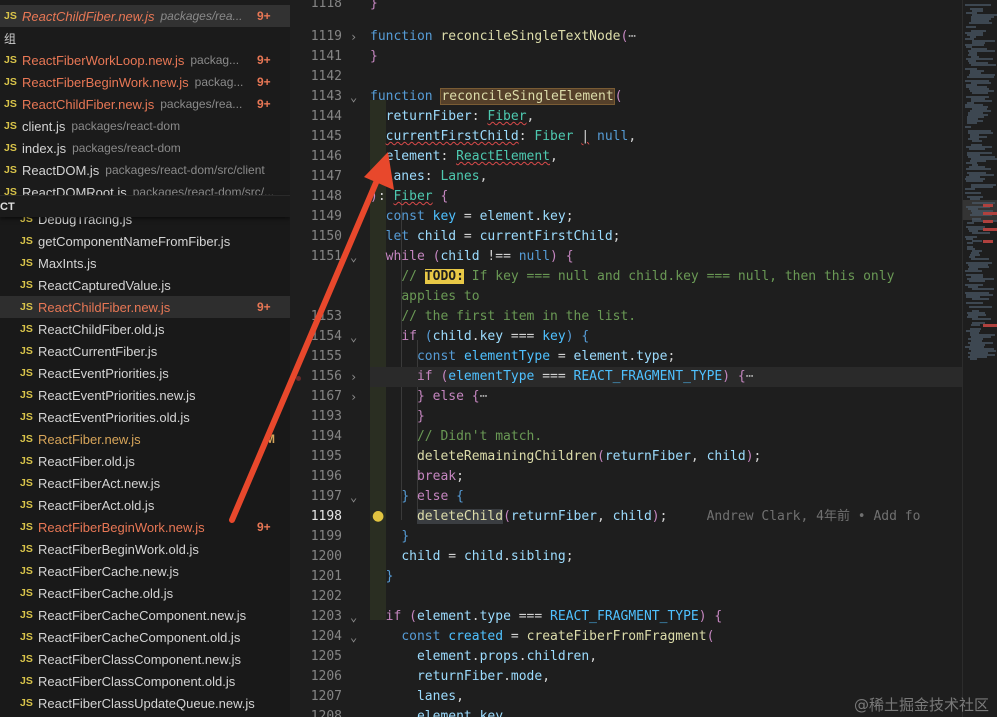  I want to click on file-name: ReactFiberClassComponent.old.js, so click(137, 681).